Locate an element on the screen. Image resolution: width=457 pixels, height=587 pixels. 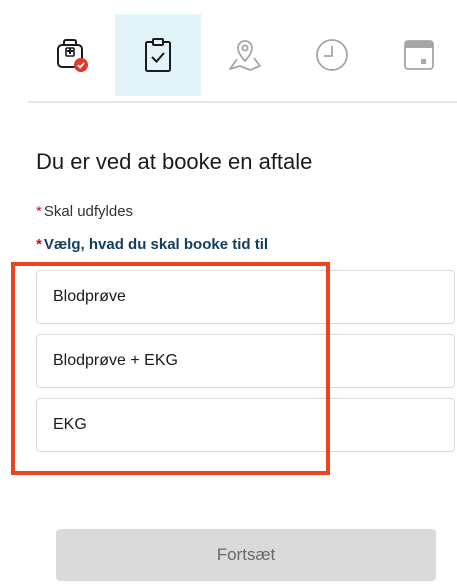
page-title: Du er ved at booke en aftale is located at coordinates (174, 161).